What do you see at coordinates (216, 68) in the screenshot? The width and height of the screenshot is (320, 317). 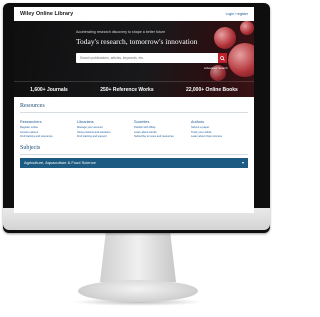 I see `advanced-search-link: Advanced Search` at bounding box center [216, 68].